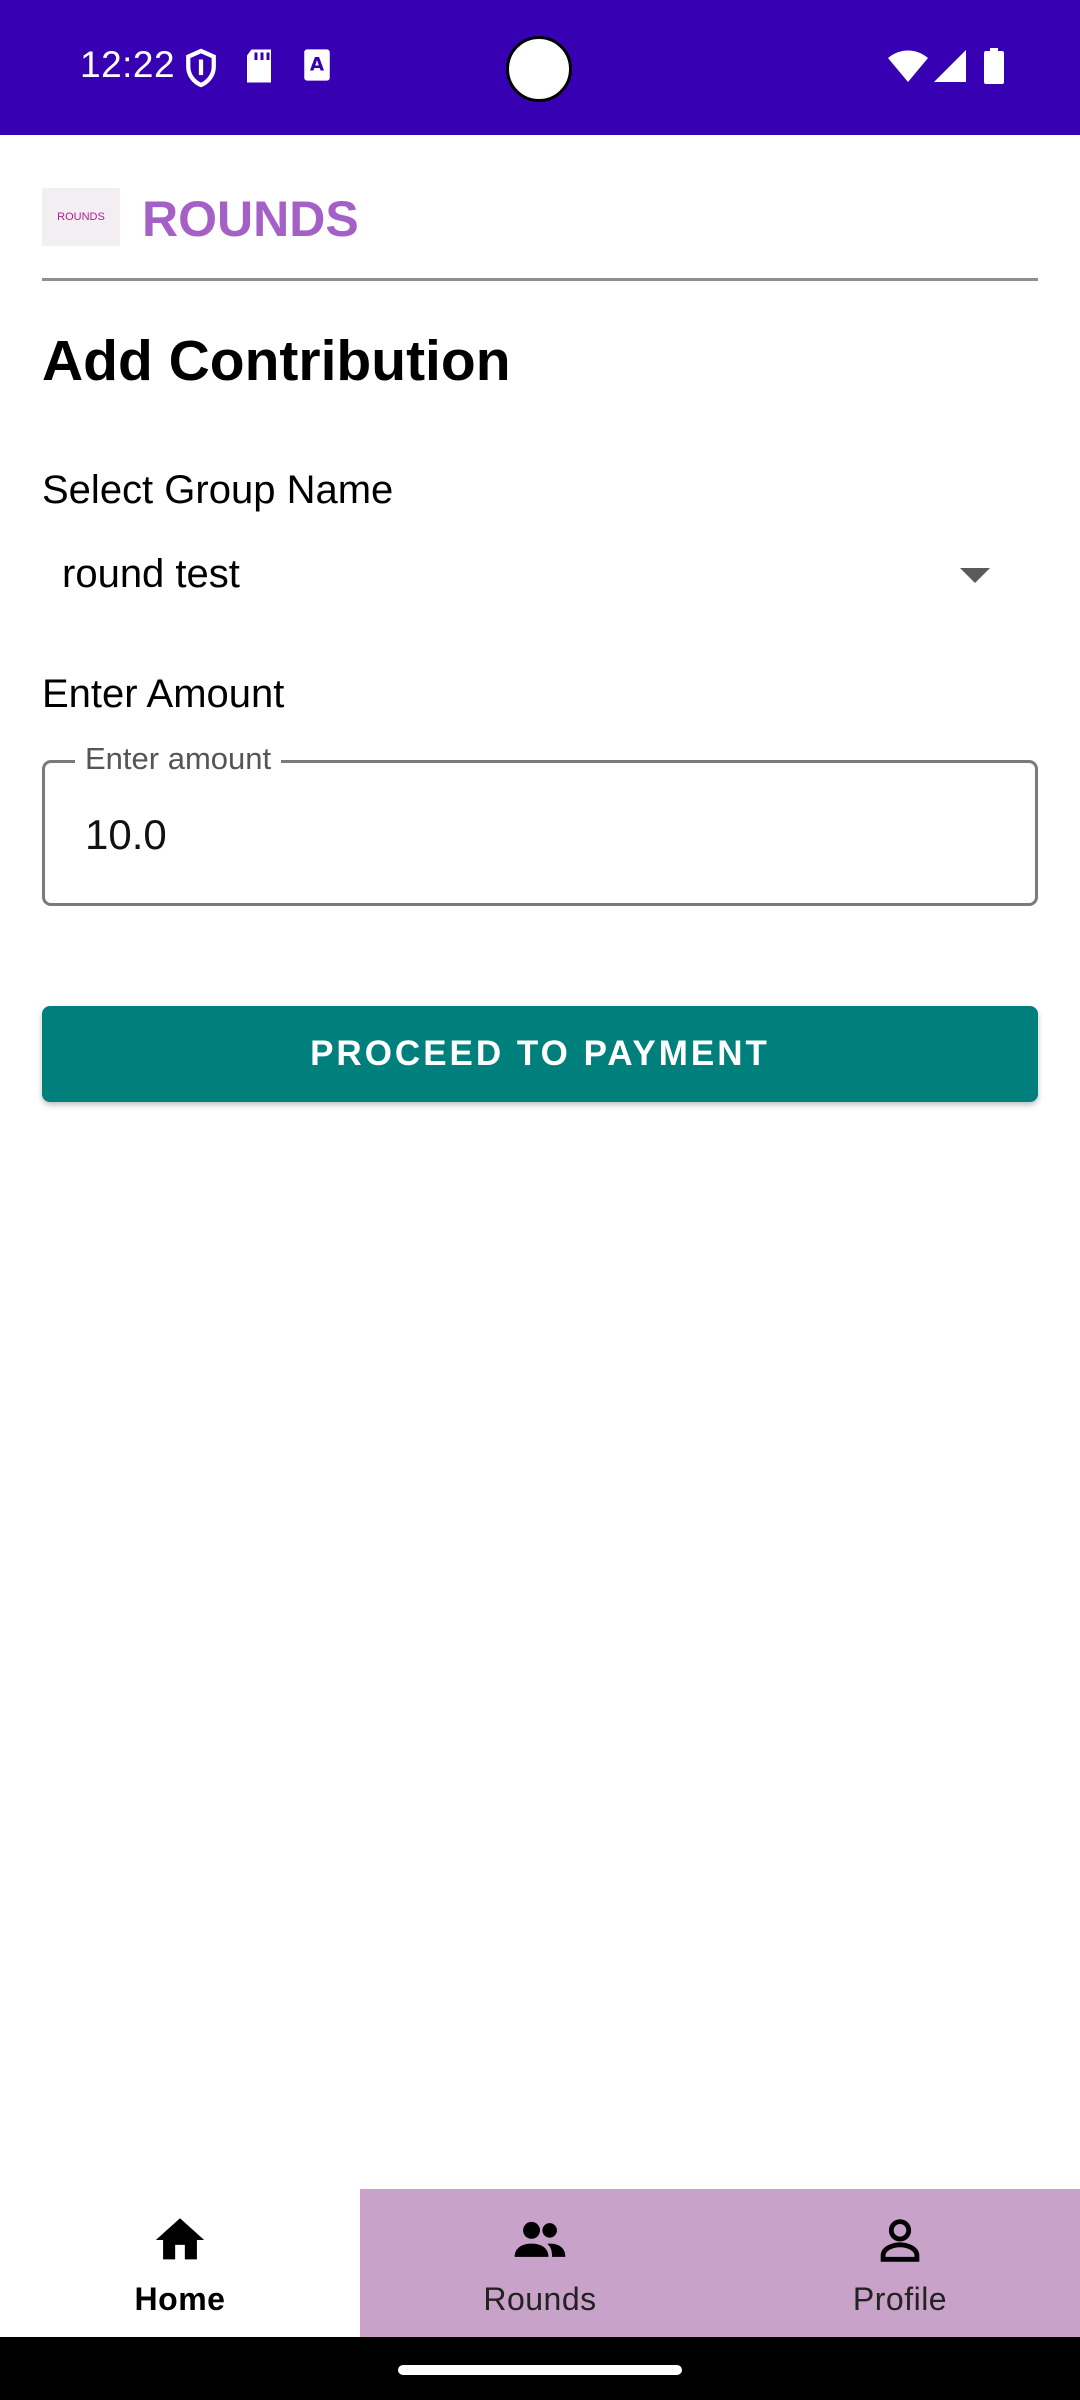 This screenshot has height=2400, width=1080. I want to click on person-icon, so click(900, 2240).